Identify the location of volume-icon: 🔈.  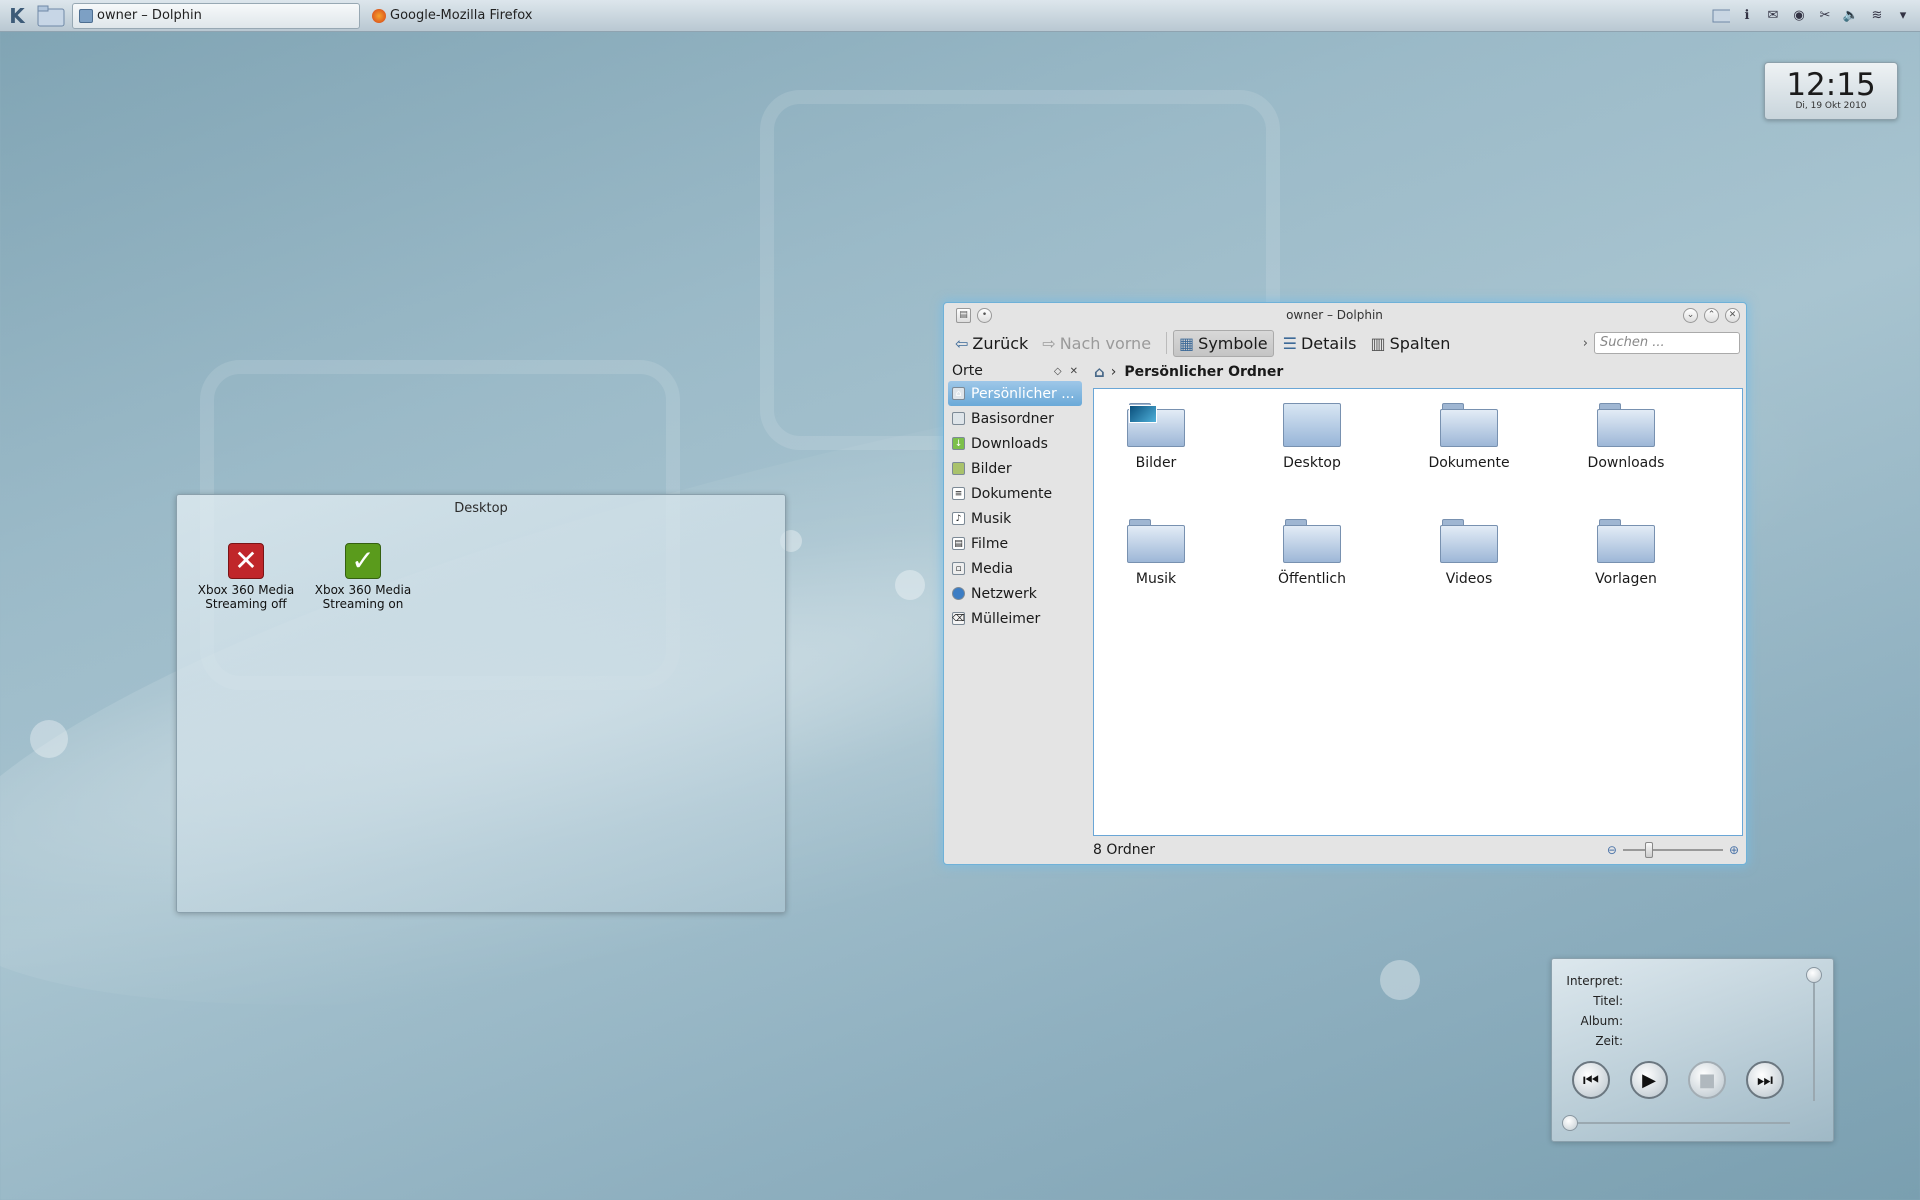
(1851, 16).